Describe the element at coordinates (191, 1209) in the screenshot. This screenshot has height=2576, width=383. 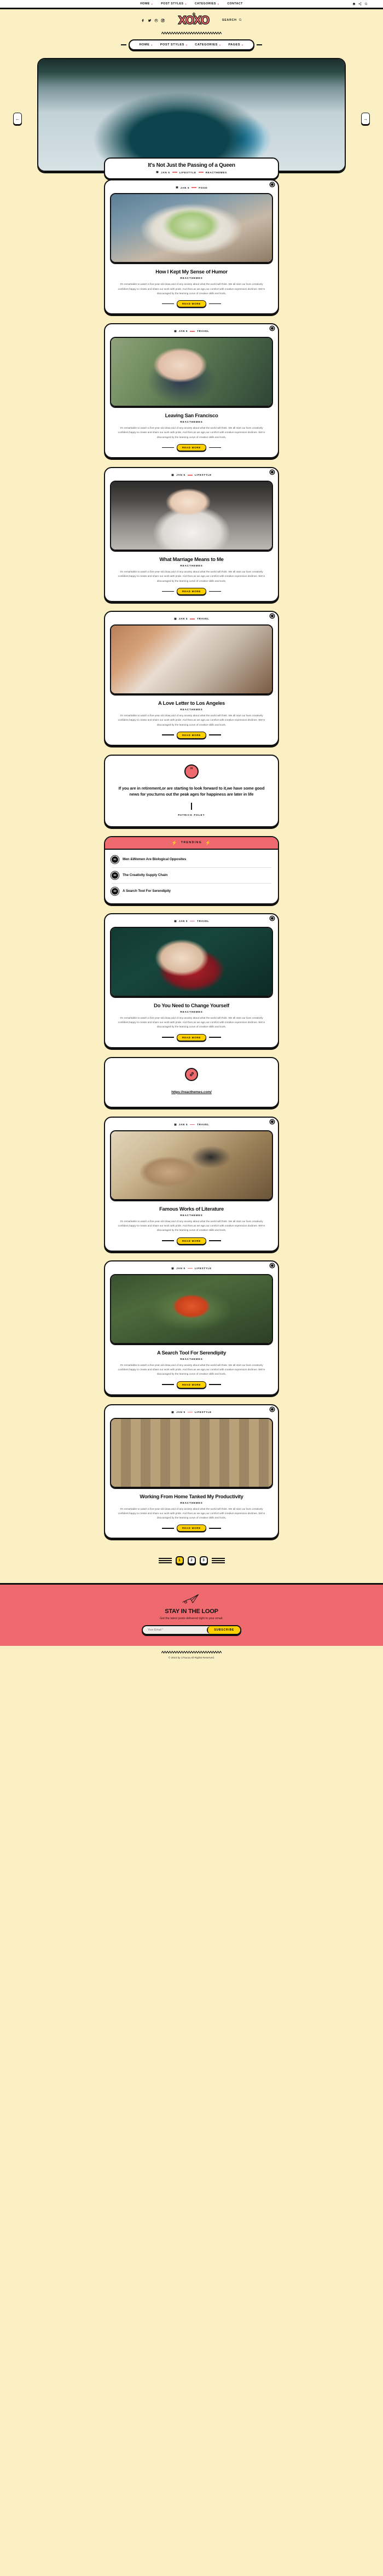
I see `post-title: Famous Works of Literature` at that location.